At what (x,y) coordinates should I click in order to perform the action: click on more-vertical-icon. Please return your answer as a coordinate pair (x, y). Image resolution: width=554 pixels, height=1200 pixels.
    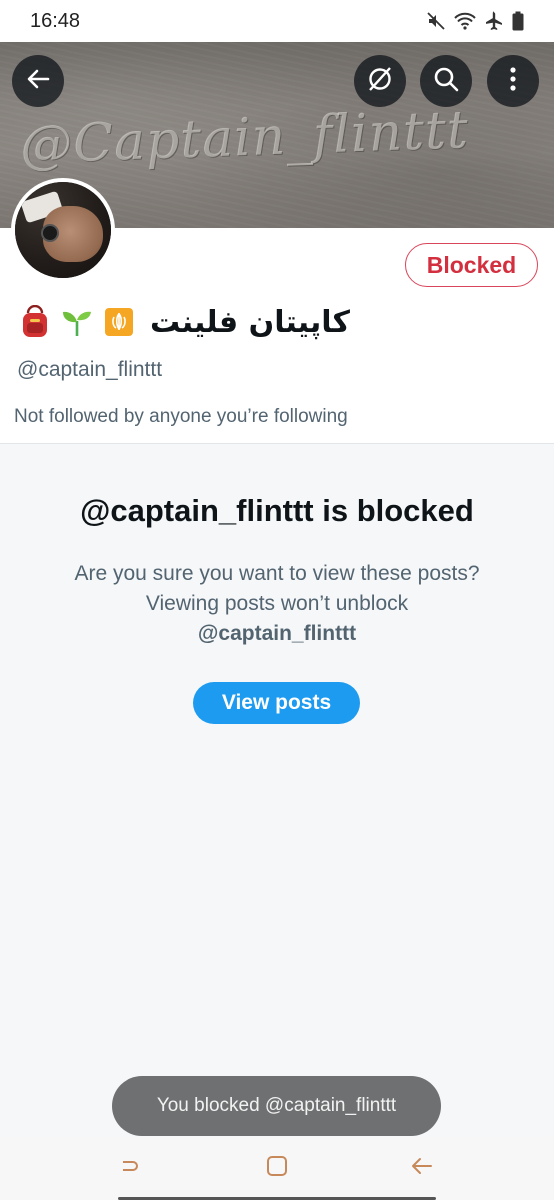
    Looking at the image, I should click on (513, 81).